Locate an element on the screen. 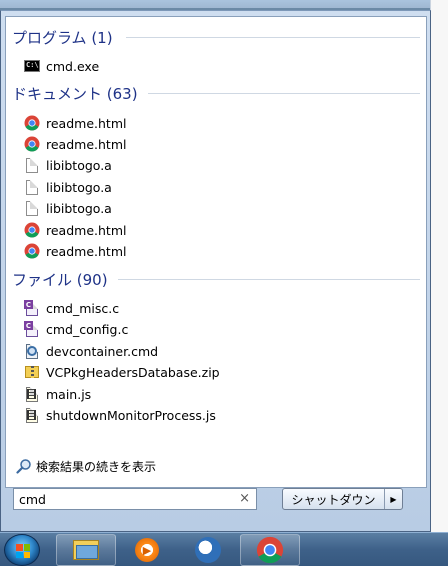 The width and height of the screenshot is (448, 566). result-item-main-js: main.js is located at coordinates (219, 394).